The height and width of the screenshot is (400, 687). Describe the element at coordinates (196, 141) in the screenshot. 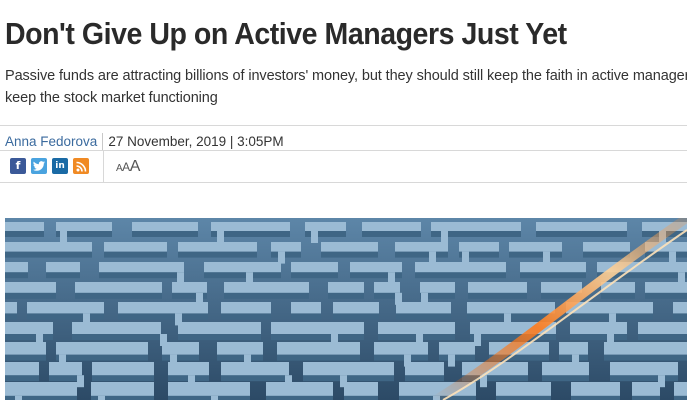

I see `publish-date: 27 November, 2019 | 3:05PM` at that location.